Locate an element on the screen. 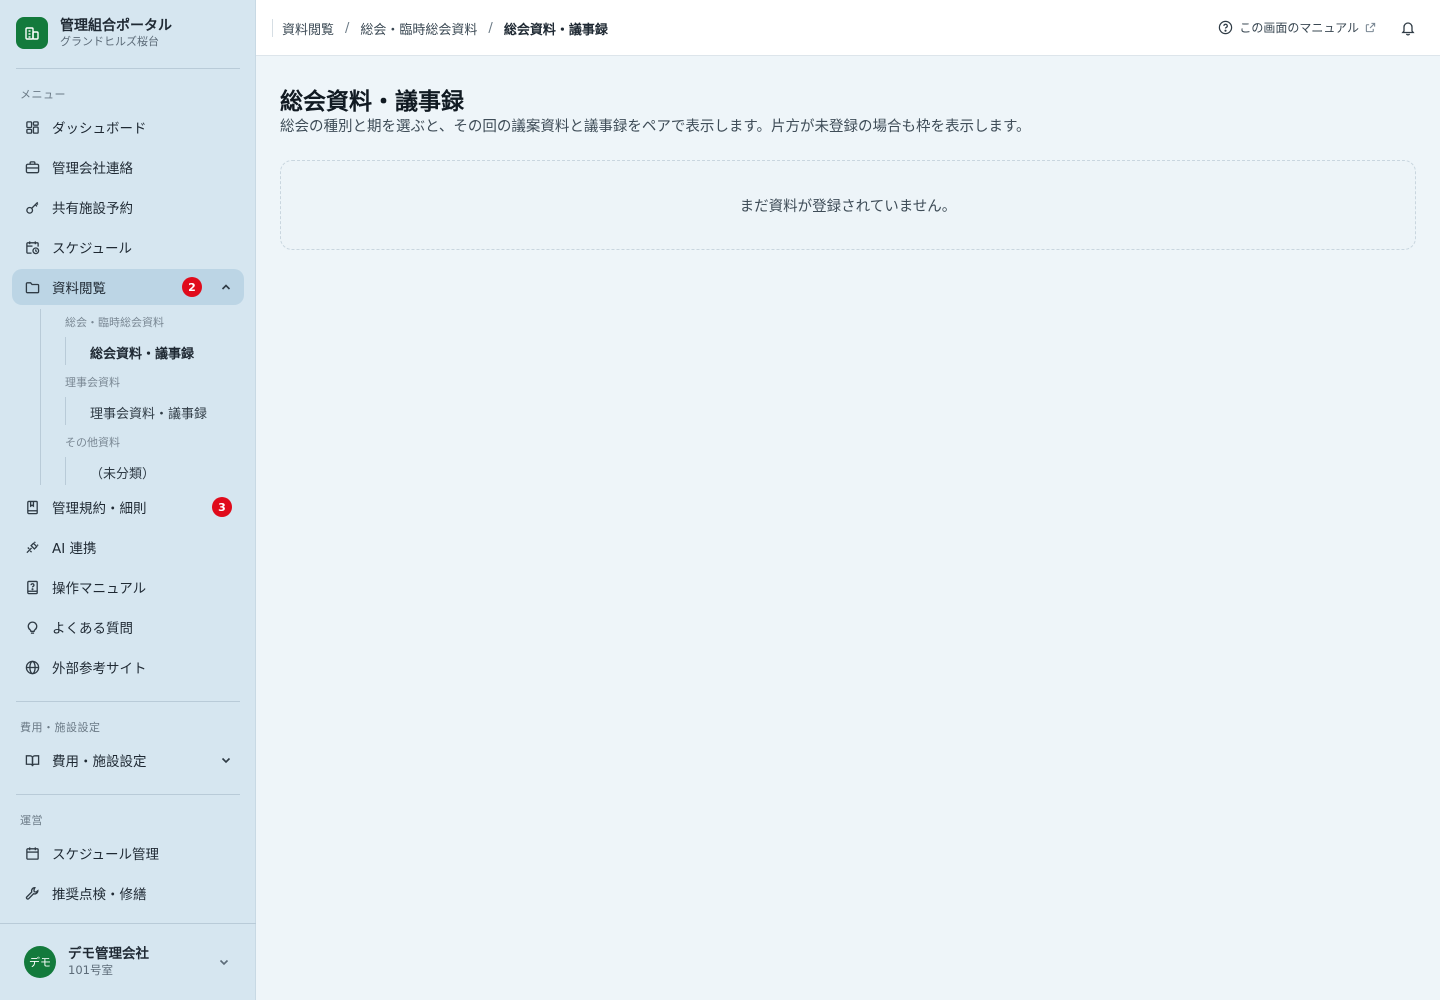 The image size is (1440, 1000). lightbulb-icon is located at coordinates (32, 627).